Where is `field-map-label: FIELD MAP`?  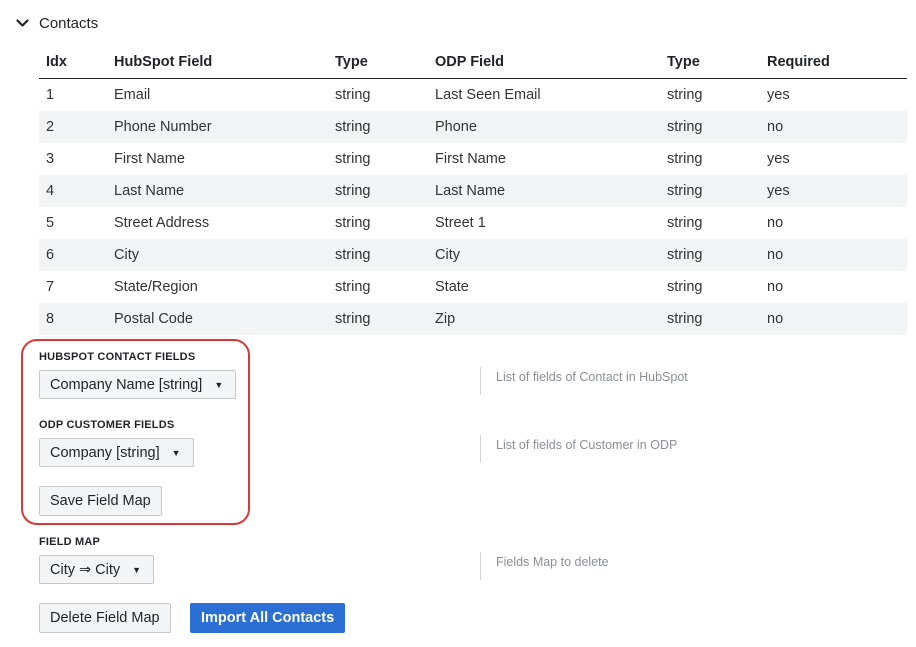
field-map-label: FIELD MAP is located at coordinates (70, 542).